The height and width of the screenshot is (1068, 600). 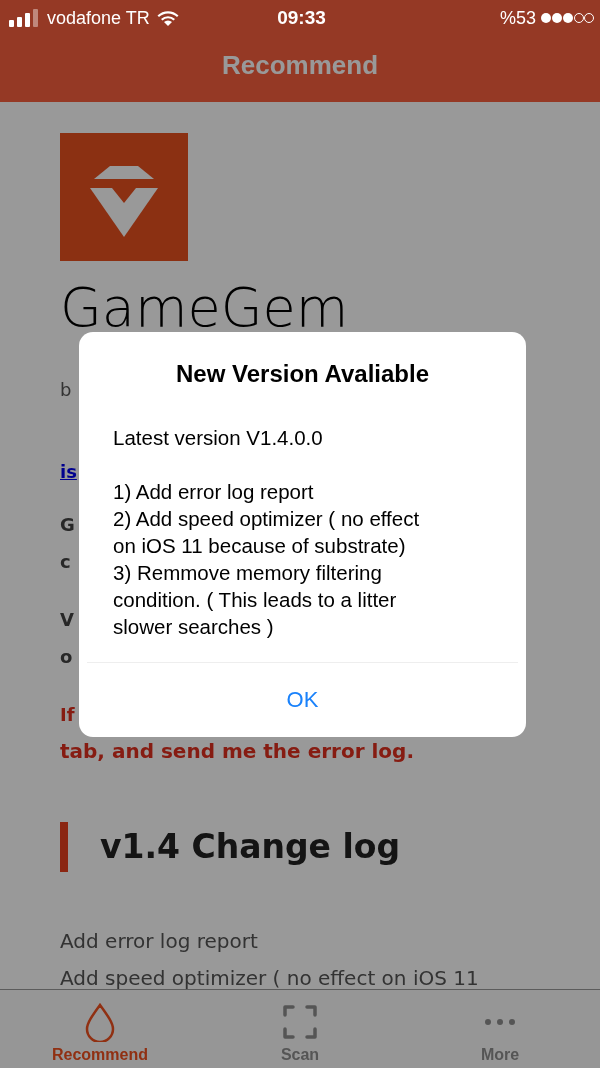 I want to click on changelog-line: condition. ( This leads to a litter, so click(x=255, y=600).